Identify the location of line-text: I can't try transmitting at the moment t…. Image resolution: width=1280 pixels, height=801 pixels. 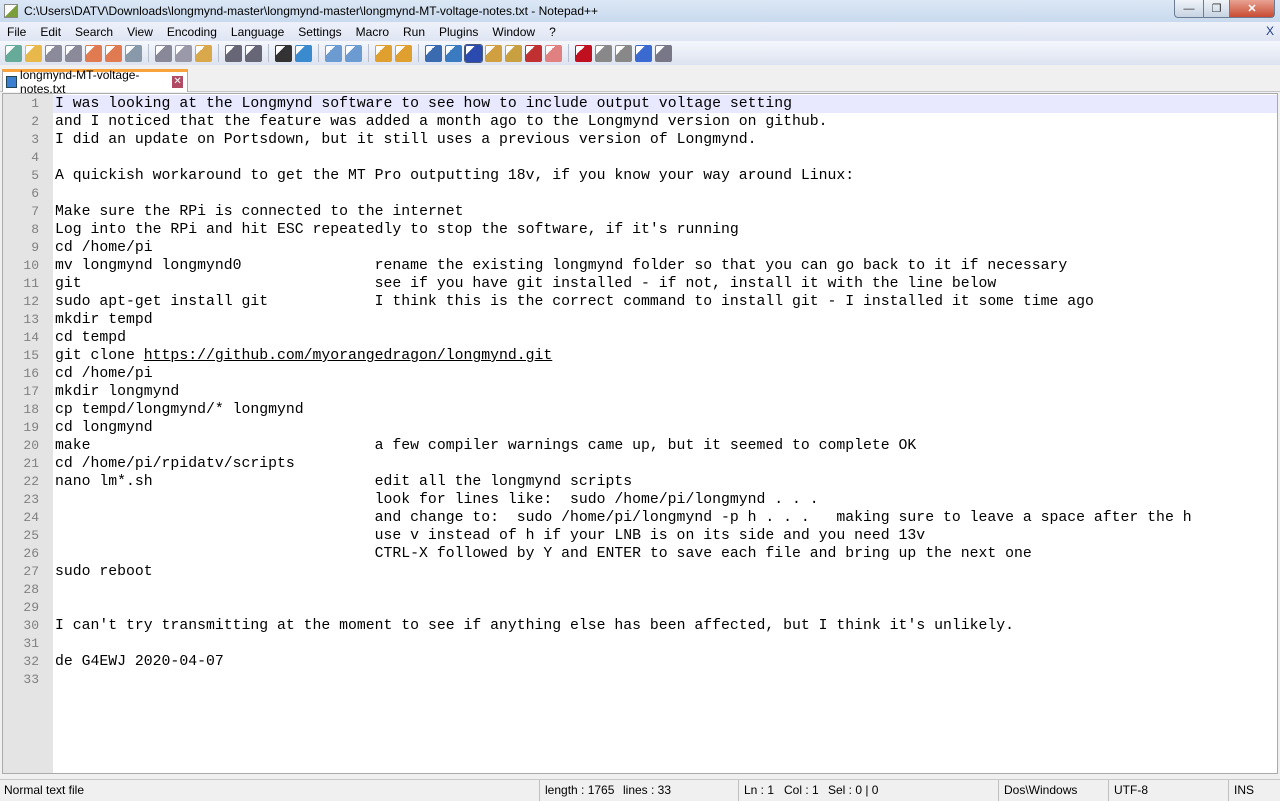
(533, 626).